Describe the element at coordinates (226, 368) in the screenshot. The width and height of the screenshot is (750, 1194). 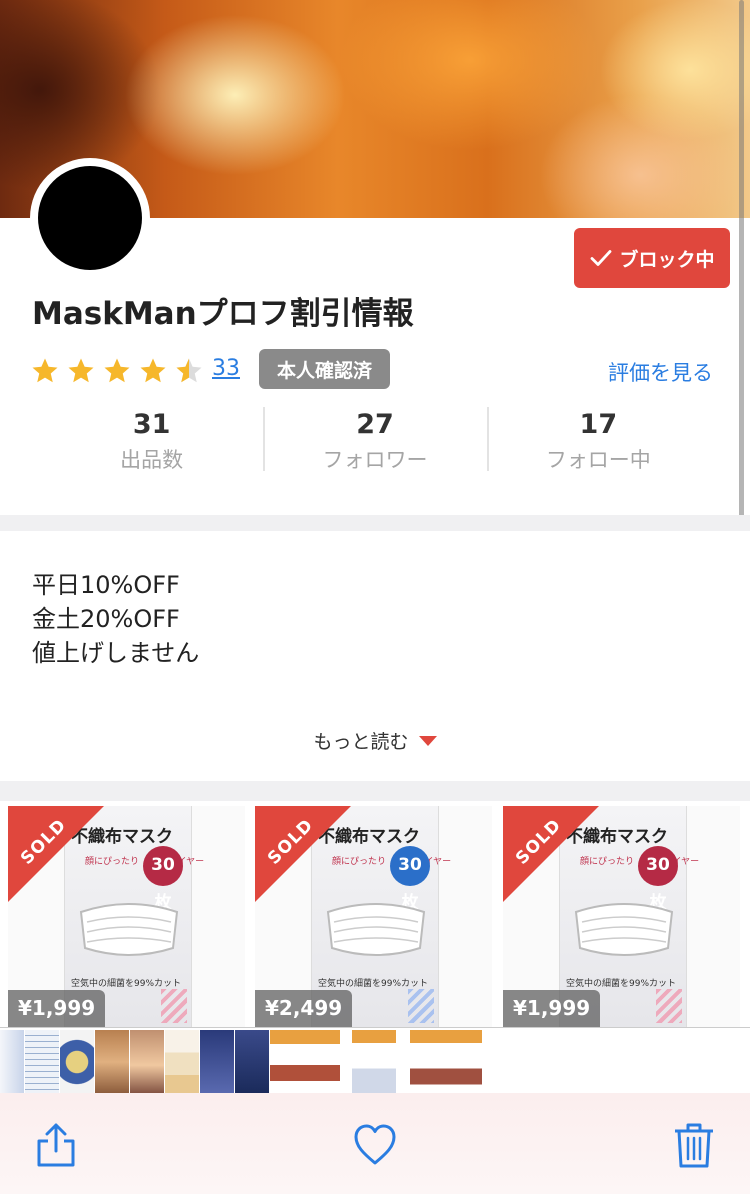
I see `review-count-link: 33` at that location.